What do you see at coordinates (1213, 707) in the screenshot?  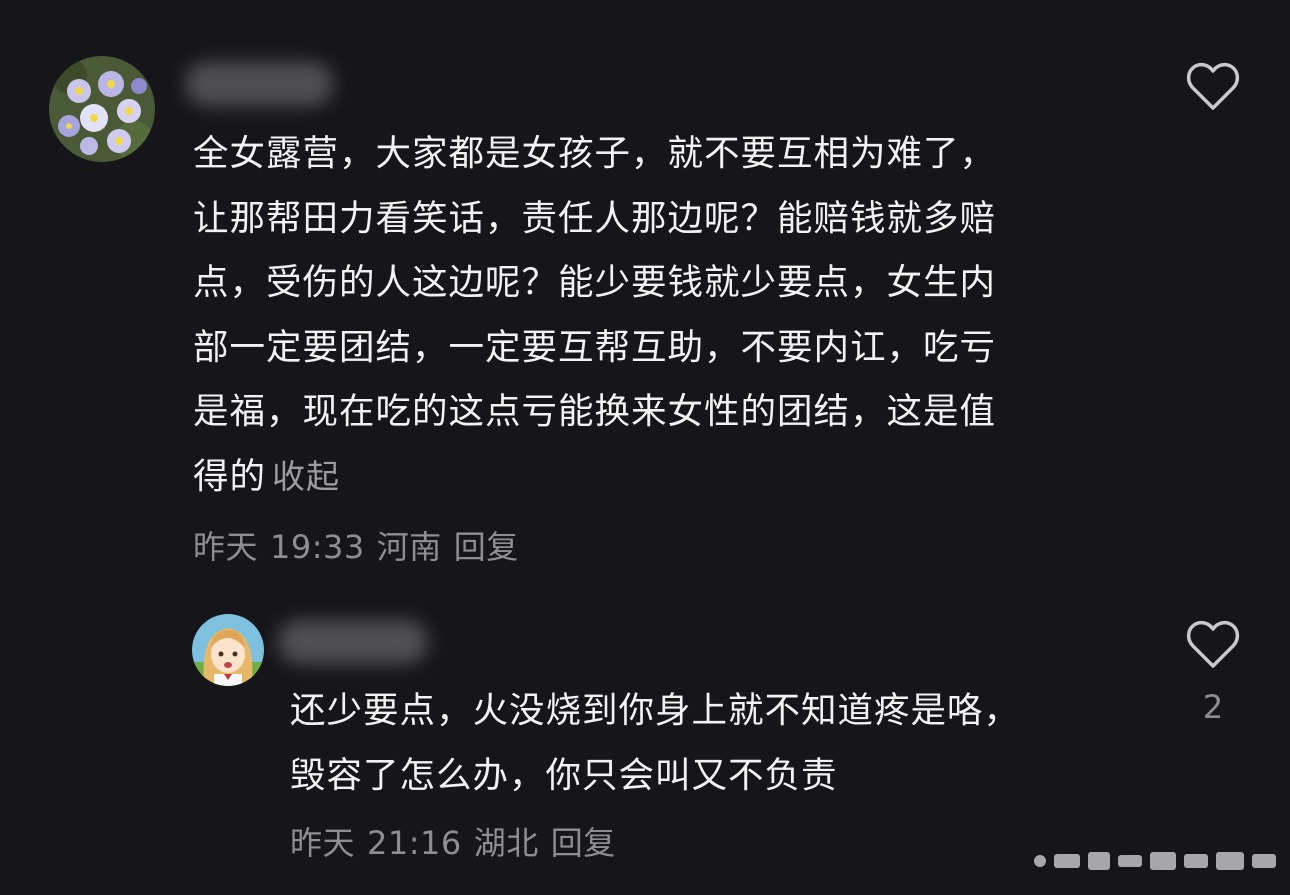 I see `like-count: 2` at bounding box center [1213, 707].